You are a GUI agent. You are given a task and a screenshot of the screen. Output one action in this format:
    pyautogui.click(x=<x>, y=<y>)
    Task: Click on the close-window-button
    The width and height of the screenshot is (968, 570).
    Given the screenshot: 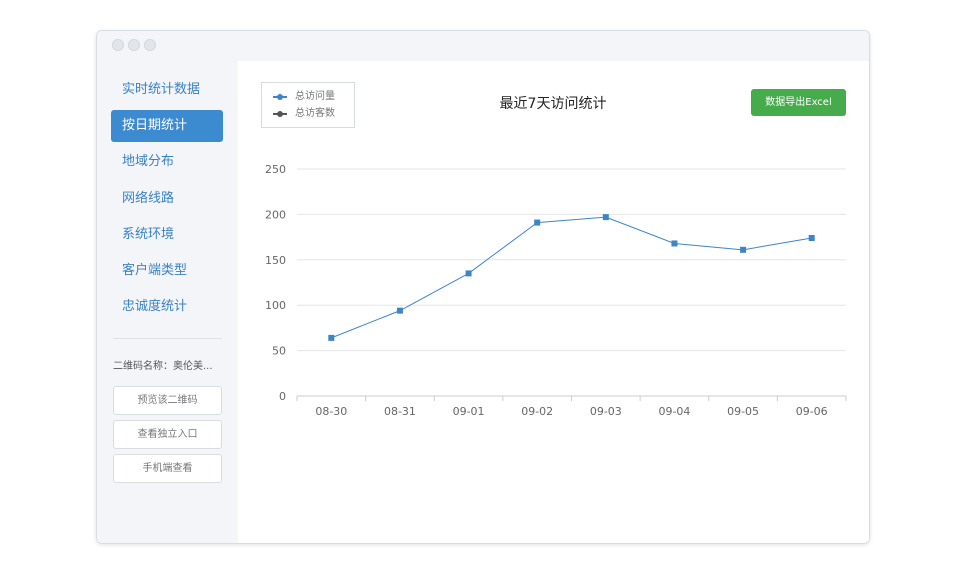 What is the action you would take?
    pyautogui.click(x=118, y=45)
    